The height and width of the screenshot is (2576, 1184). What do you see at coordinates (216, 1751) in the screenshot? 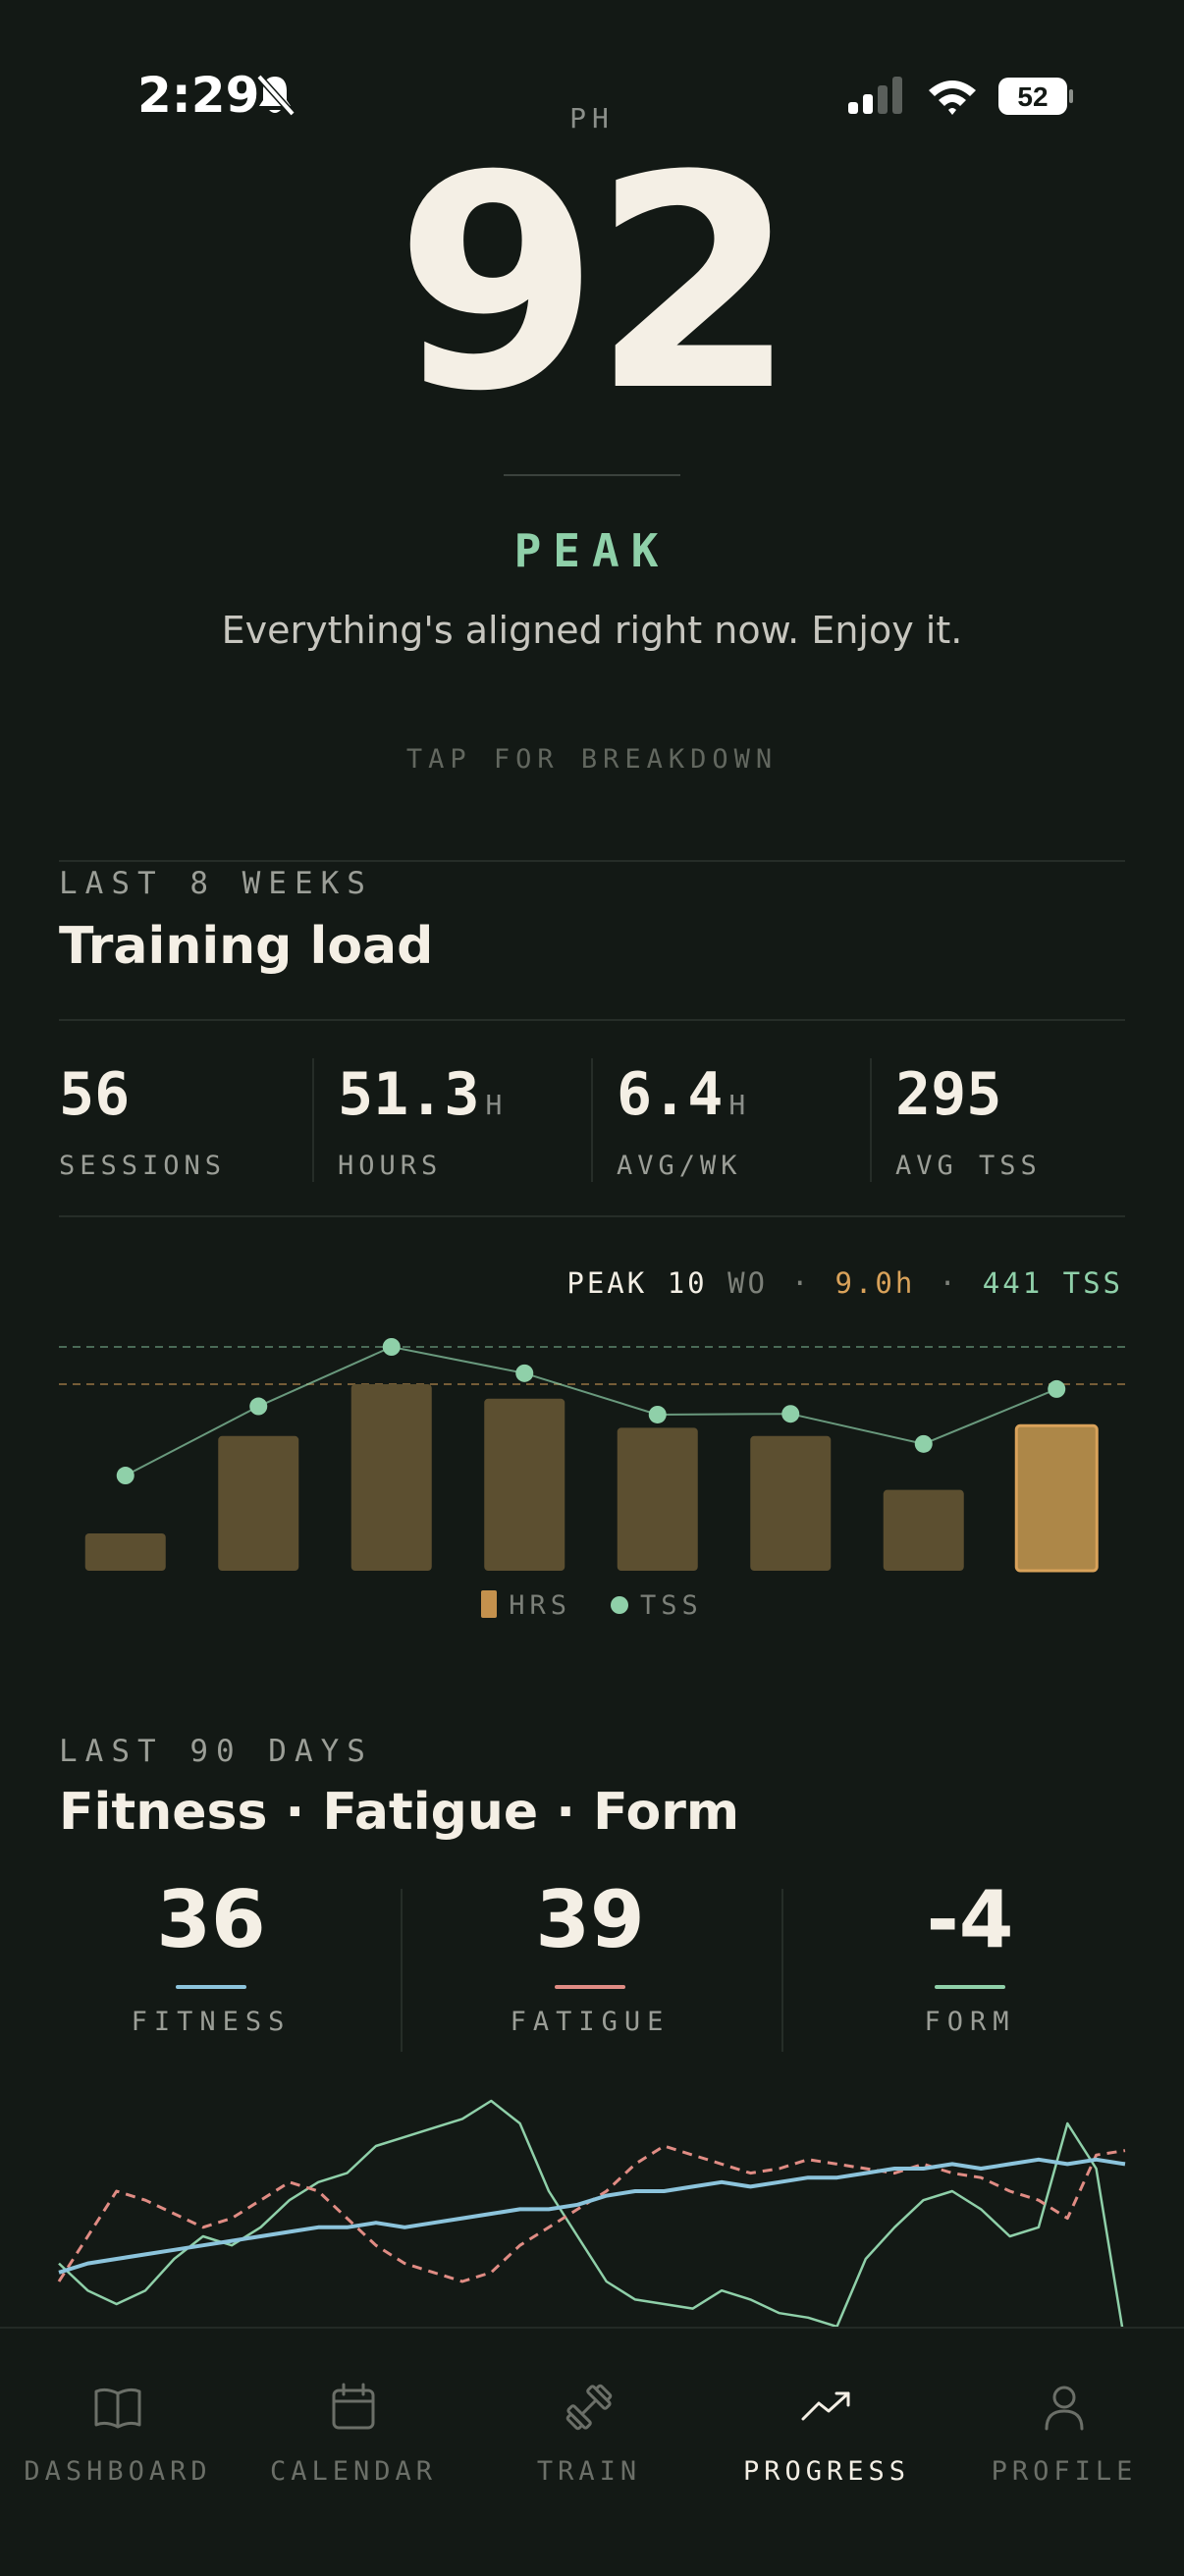
I see `fff-kicker: LAST 90 DAYS` at bounding box center [216, 1751].